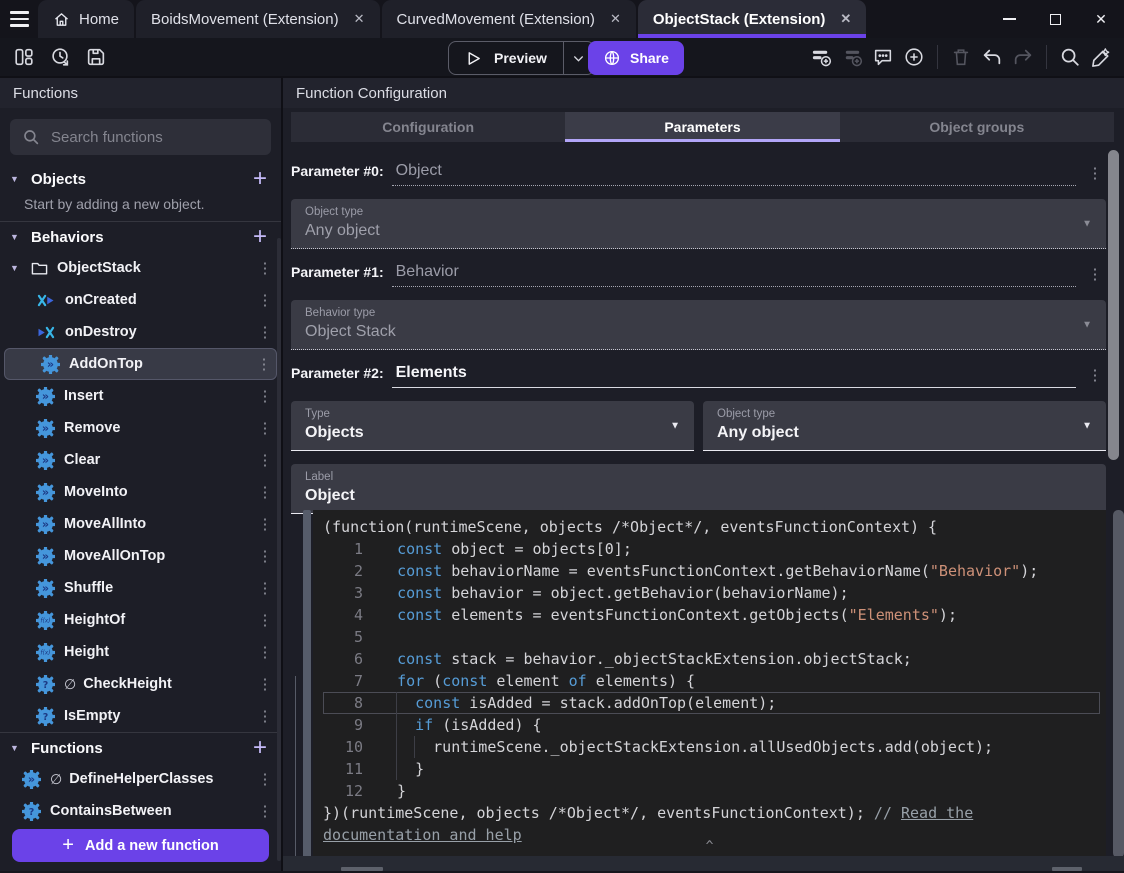  Describe the element at coordinates (733, 376) in the screenshot. I see `parameter-name-input: Elements` at that location.